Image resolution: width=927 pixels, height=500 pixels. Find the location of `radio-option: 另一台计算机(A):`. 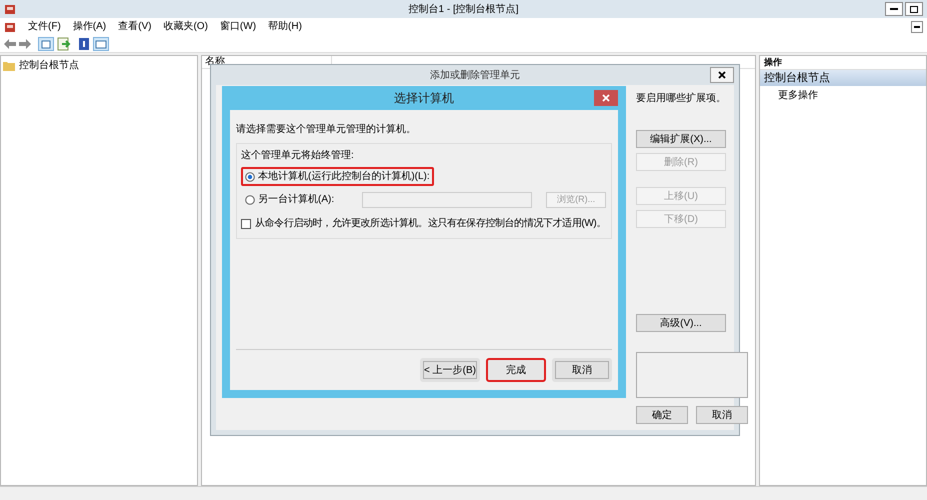

radio-option: 另一台计算机(A): is located at coordinates (289, 199).